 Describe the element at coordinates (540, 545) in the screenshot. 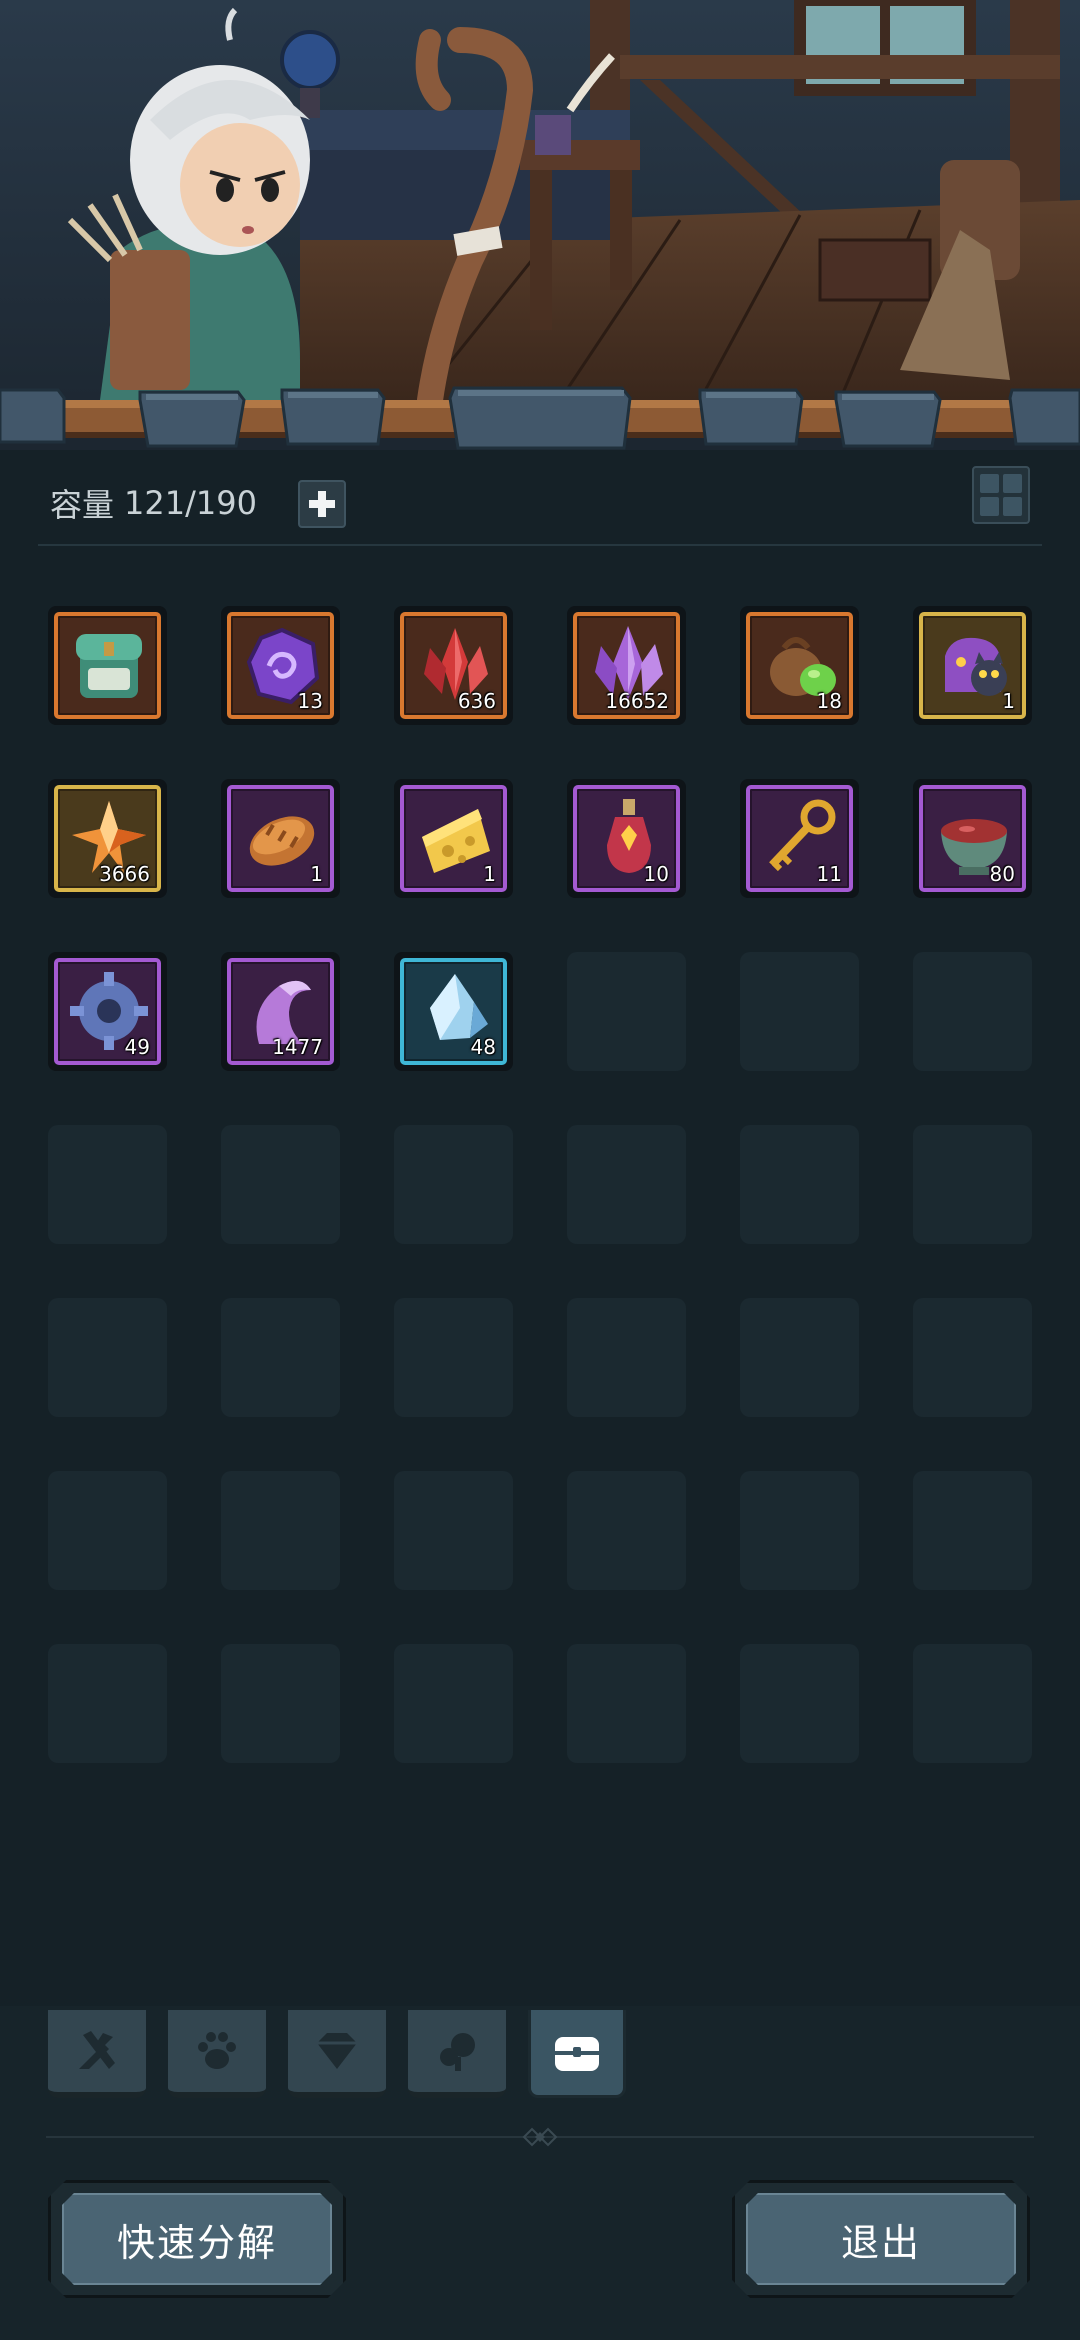

I see `header-divider` at that location.